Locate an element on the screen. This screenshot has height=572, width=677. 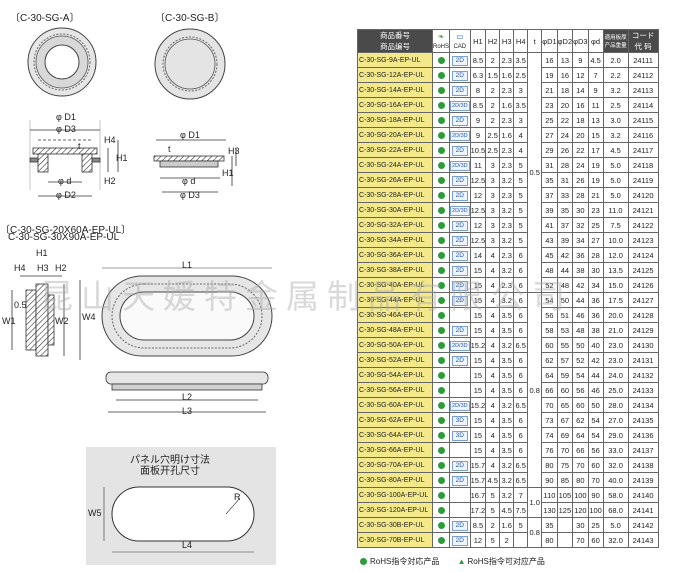
part-number-cell: C-30-SG-24A-EP-UL is located at coordinates (395, 165).